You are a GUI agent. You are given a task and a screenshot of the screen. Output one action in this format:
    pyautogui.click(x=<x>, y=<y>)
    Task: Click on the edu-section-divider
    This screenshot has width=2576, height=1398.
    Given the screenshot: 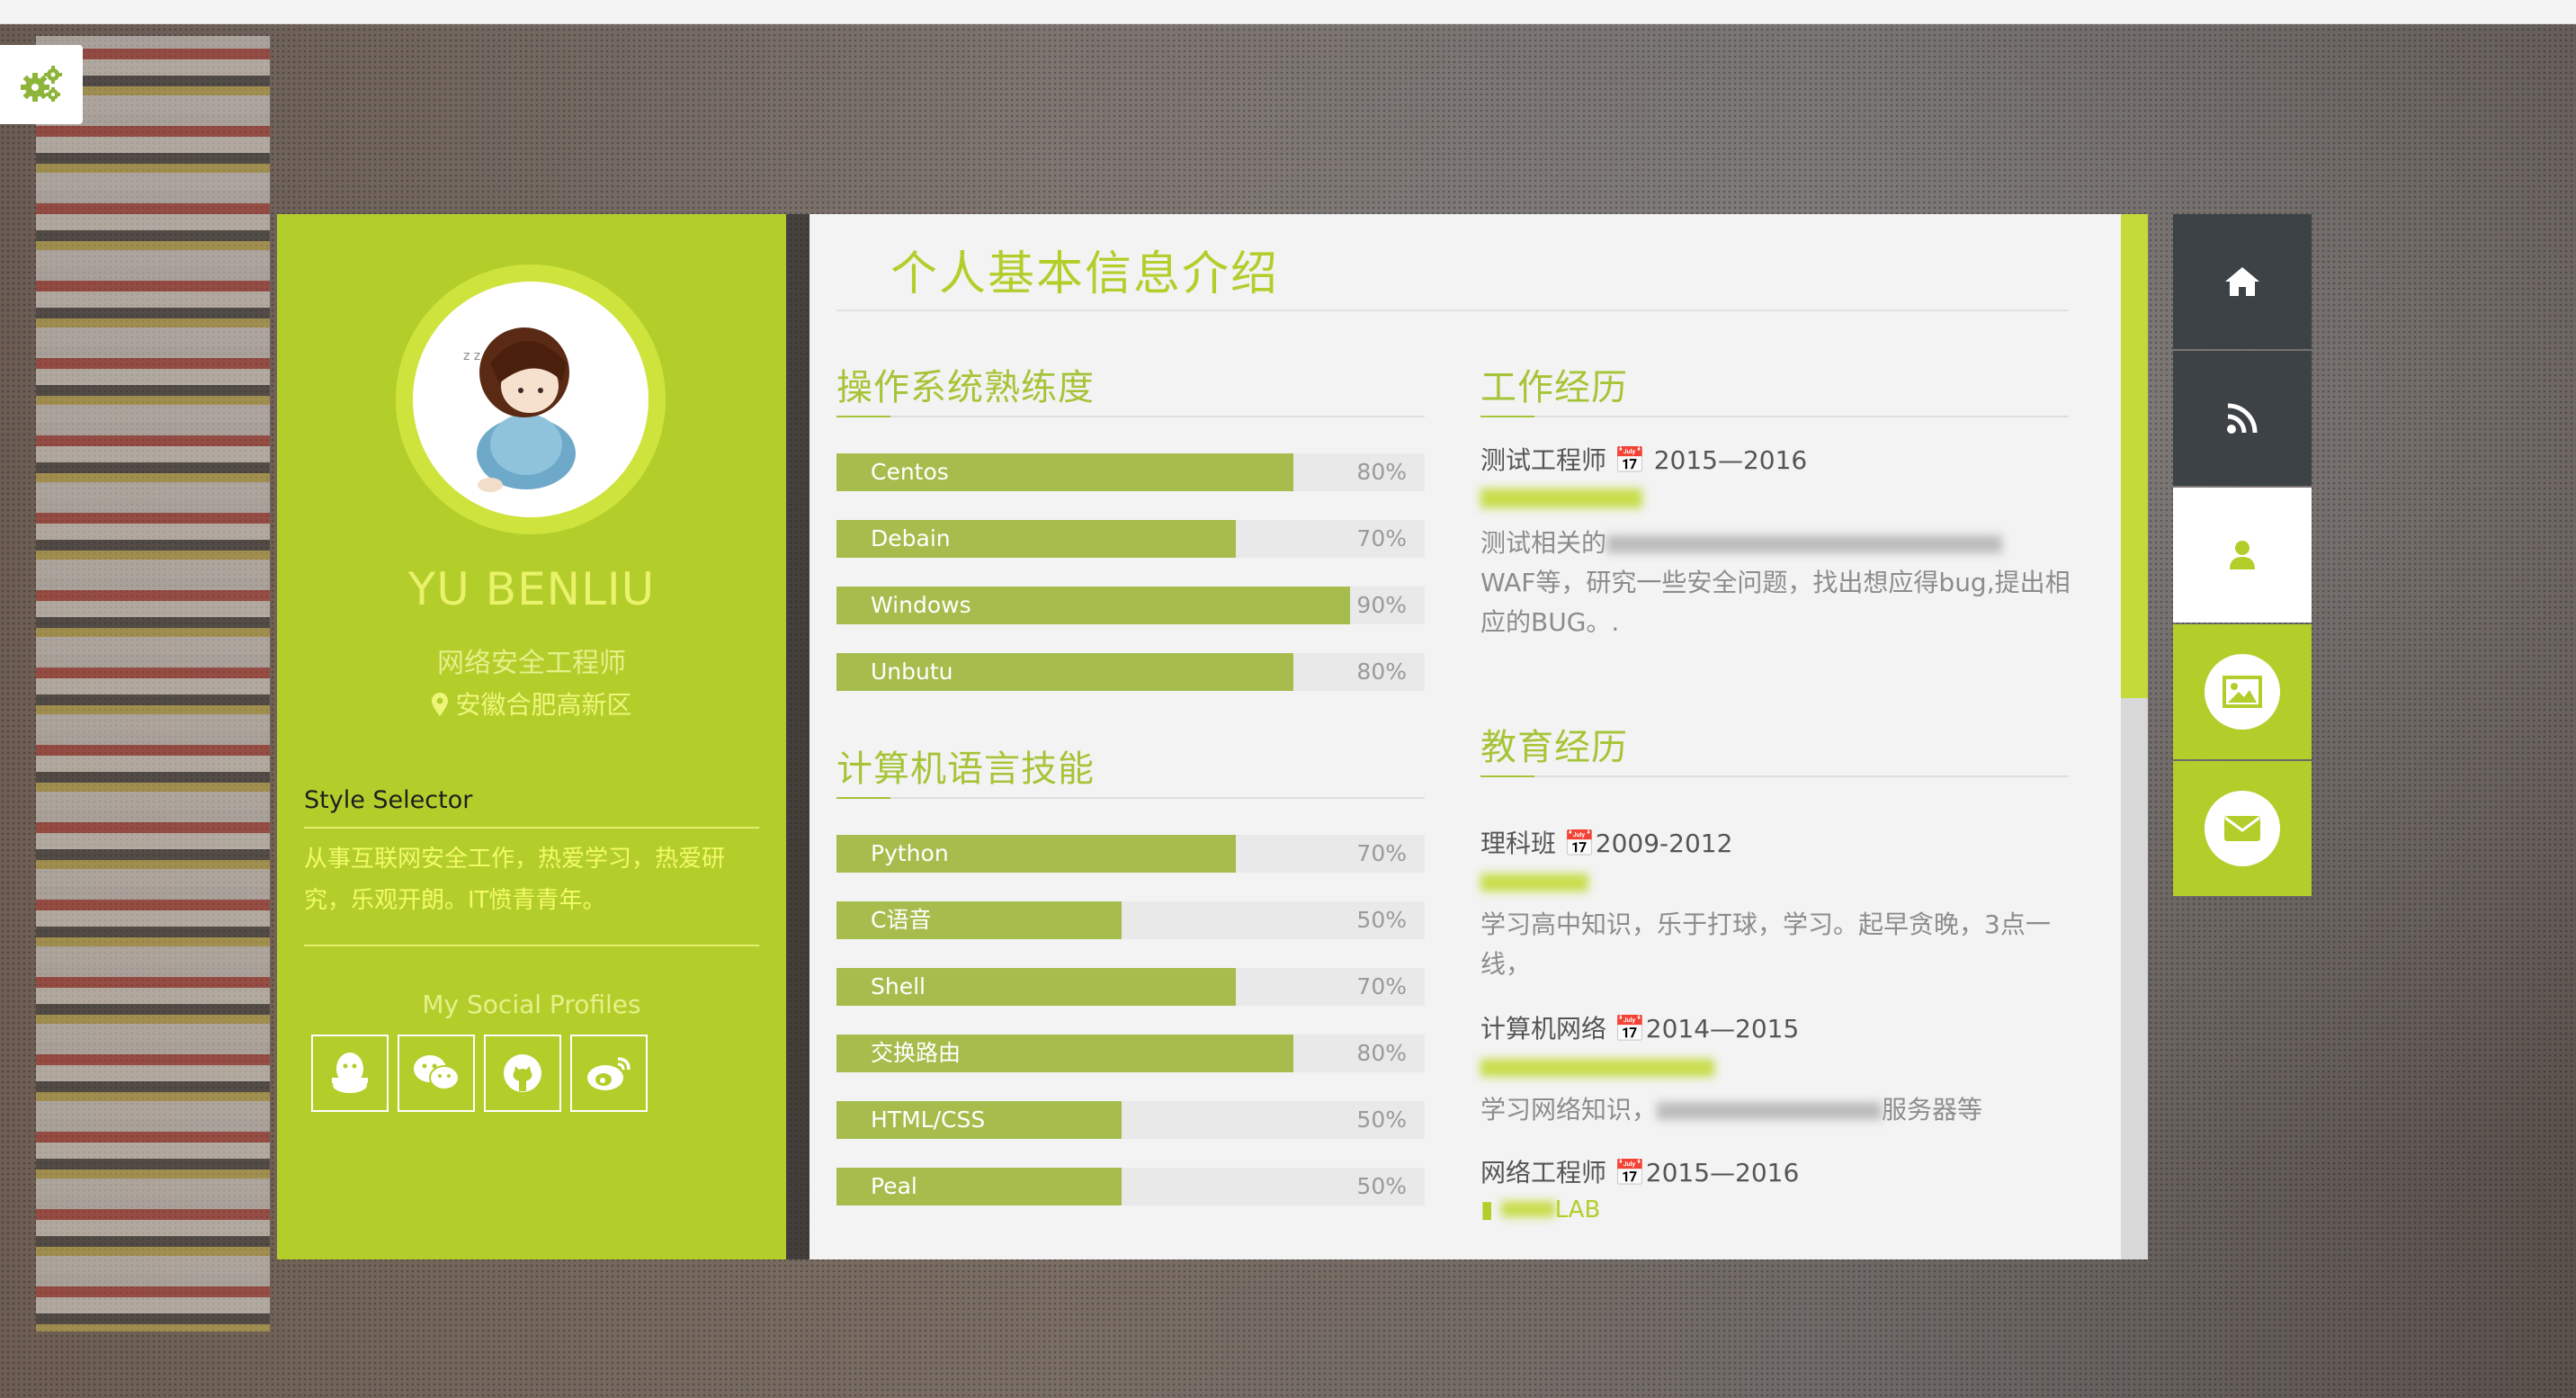 What is the action you would take?
    pyautogui.click(x=1774, y=776)
    